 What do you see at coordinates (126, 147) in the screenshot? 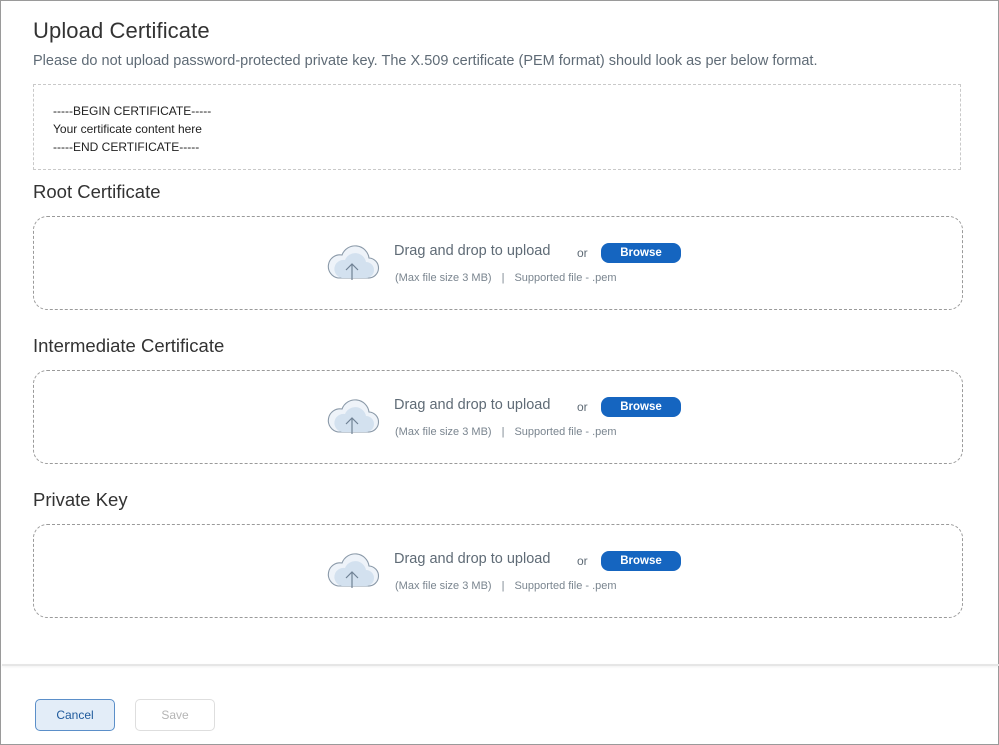
I see `pem-end-line: -----END CERTIFICATE-----` at bounding box center [126, 147].